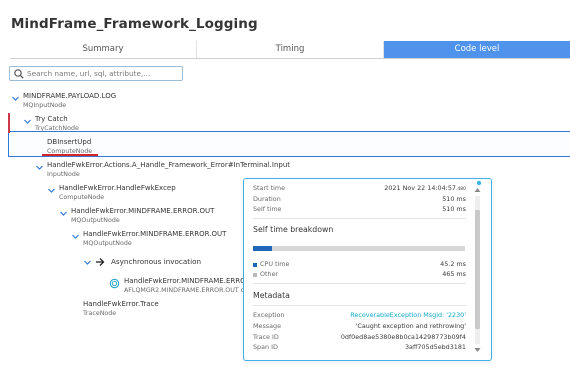 The width and height of the screenshot is (570, 375). What do you see at coordinates (19, 73) in the screenshot?
I see `search-icon` at bounding box center [19, 73].